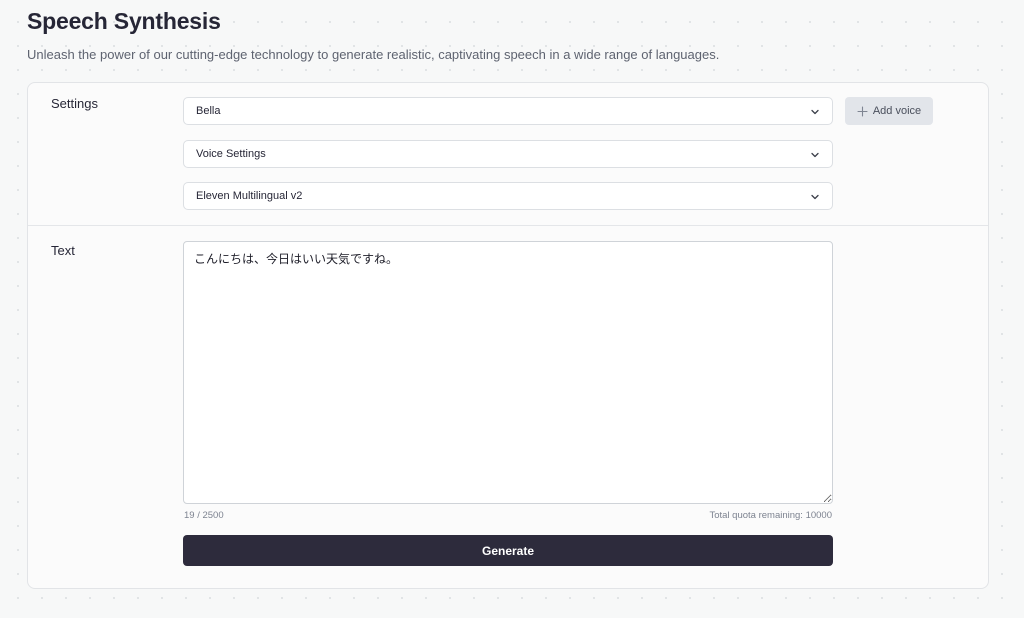  Describe the element at coordinates (508, 154) in the screenshot. I see `voice-settings-select: Voice Settings` at that location.